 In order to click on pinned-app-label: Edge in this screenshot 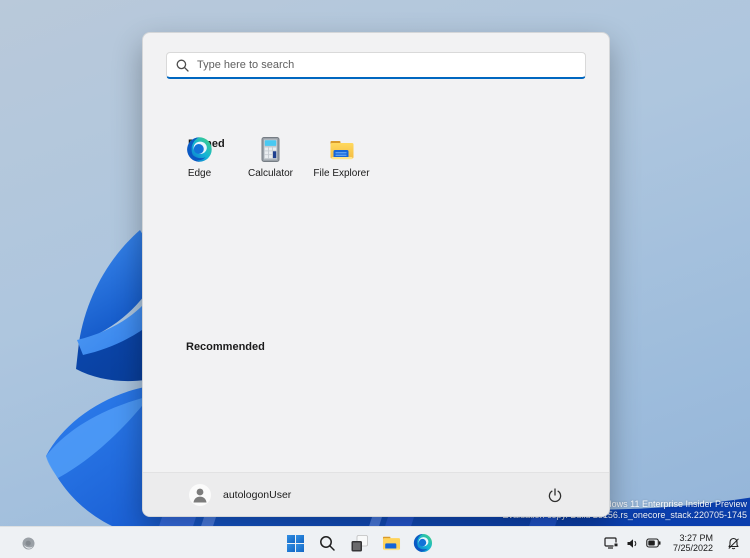, I will do `click(199, 173)`.